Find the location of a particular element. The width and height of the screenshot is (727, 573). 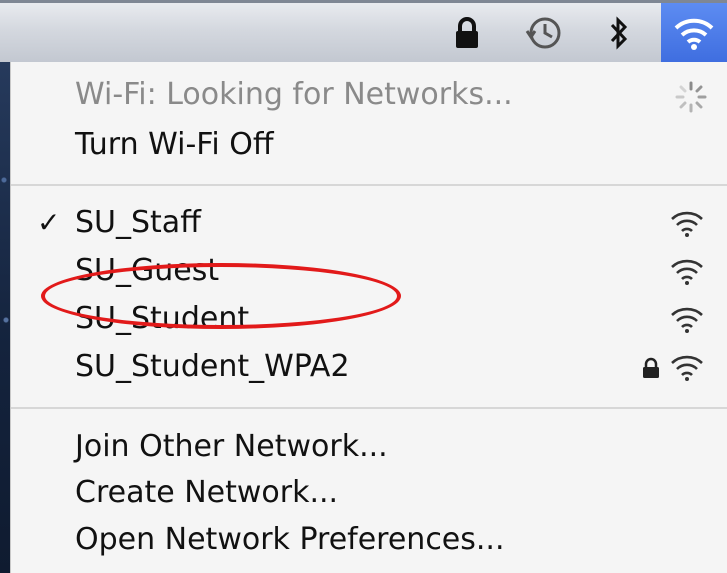

checkmark-icon: ✓ is located at coordinates (49, 222).